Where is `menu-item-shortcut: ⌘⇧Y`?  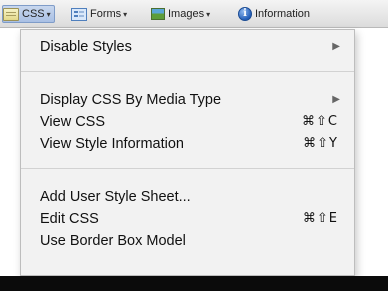
menu-item-shortcut: ⌘⇧Y is located at coordinates (320, 143).